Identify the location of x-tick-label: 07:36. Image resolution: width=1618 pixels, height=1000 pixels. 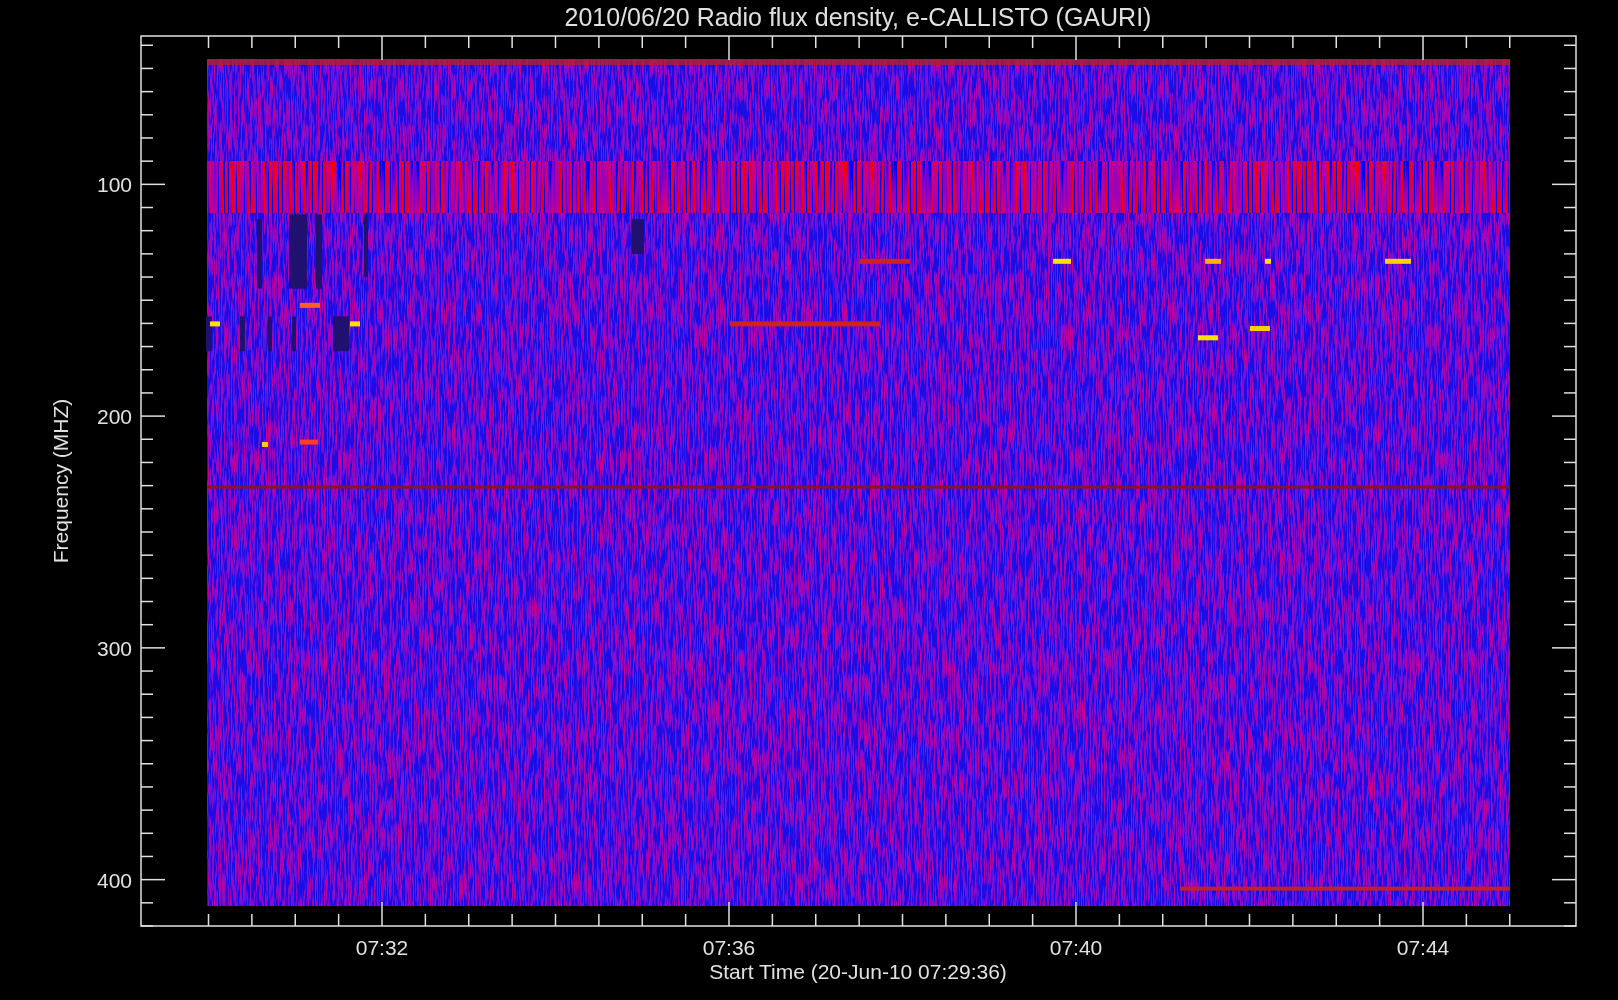
(729, 947).